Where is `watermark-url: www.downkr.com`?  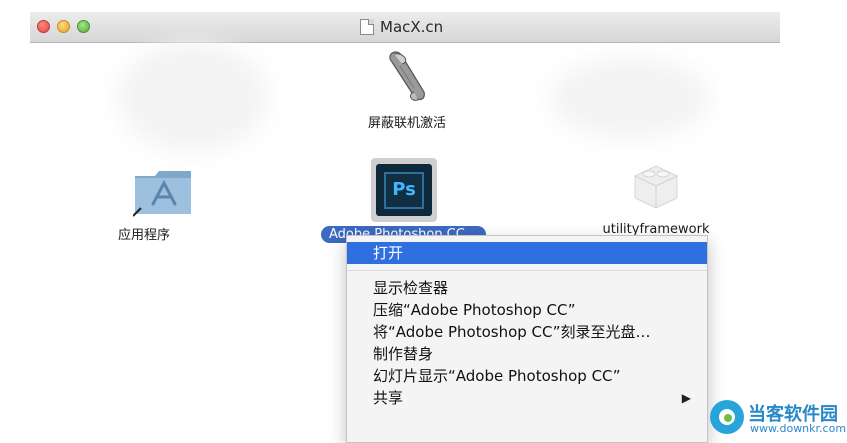 watermark-url: www.downkr.com is located at coordinates (798, 428).